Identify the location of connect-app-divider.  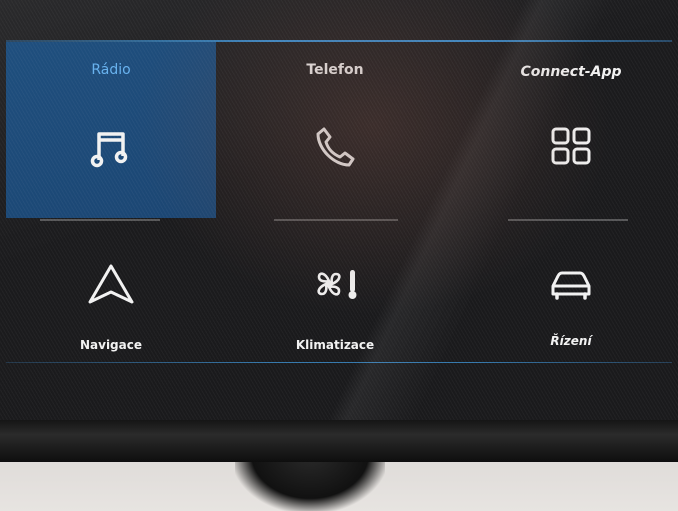
(568, 220).